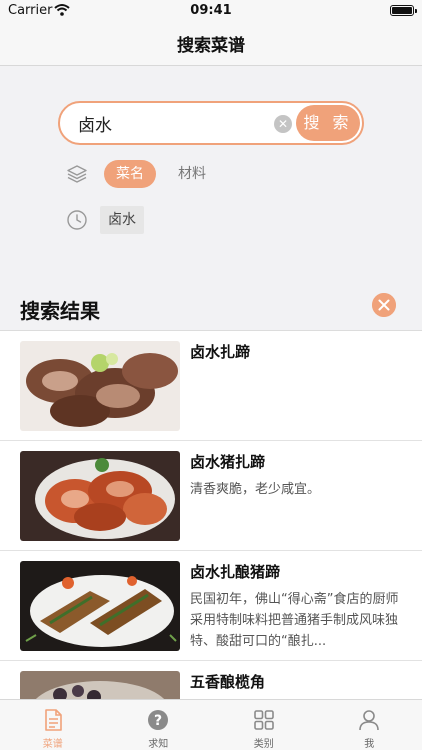 The image size is (422, 750). I want to click on filter-ingredient: 材料, so click(192, 174).